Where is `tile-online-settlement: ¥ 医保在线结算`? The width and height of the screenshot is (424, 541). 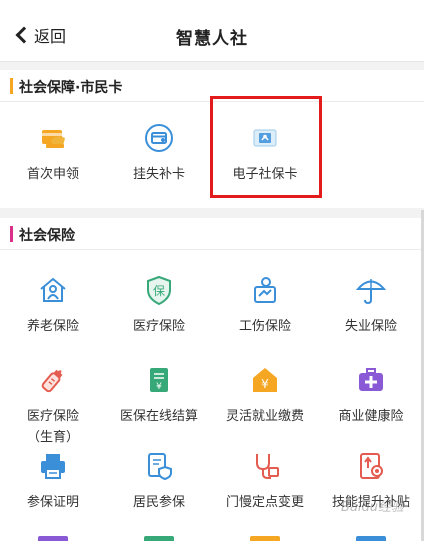
tile-online-settlement: ¥ 医保在线结算 is located at coordinates (159, 394).